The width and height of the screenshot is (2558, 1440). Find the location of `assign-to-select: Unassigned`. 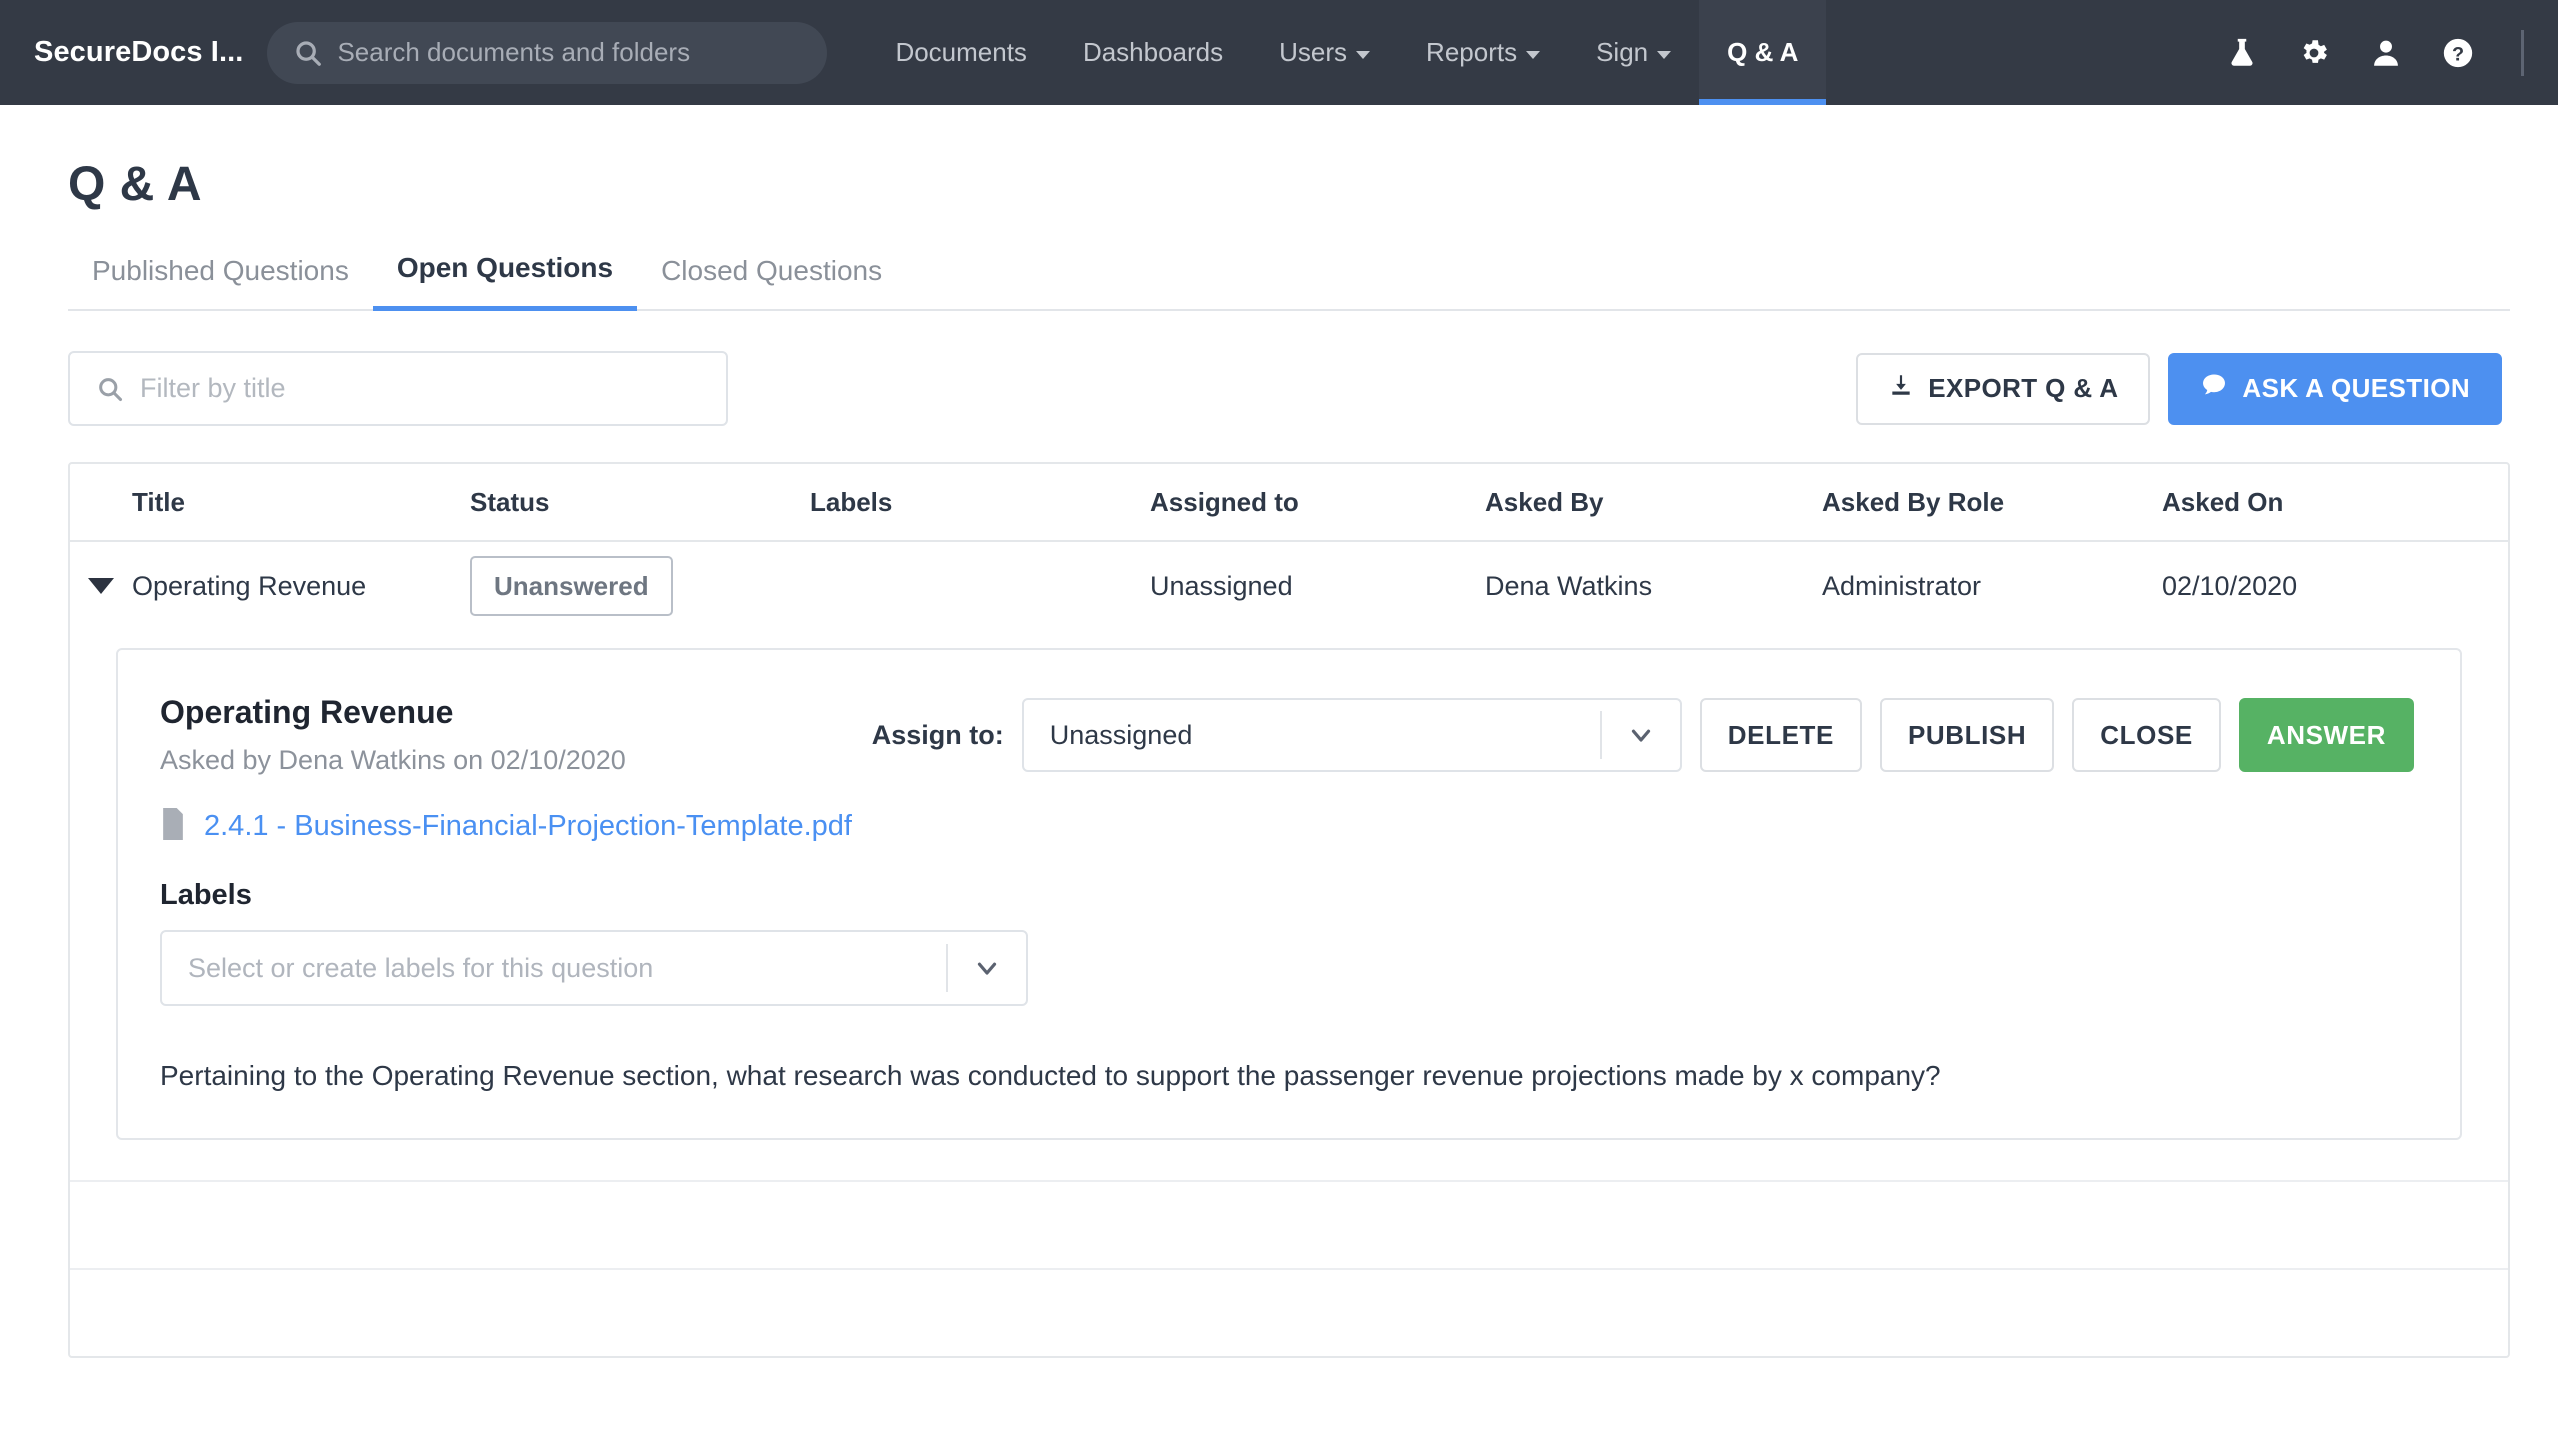

assign-to-select: Unassigned is located at coordinates (1351, 735).